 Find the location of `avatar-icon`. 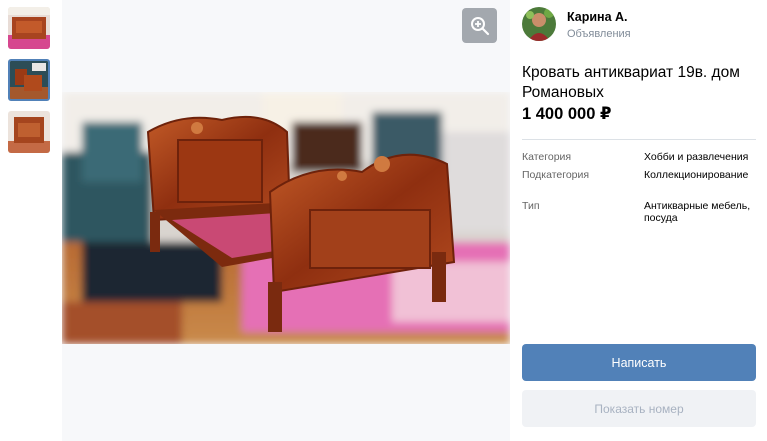

avatar-icon is located at coordinates (539, 24).